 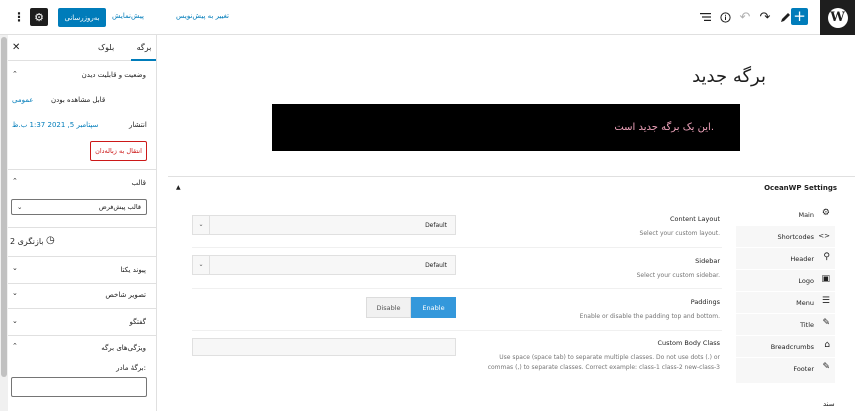 I want to click on wordpress-logo-button: W, so click(x=837, y=17).